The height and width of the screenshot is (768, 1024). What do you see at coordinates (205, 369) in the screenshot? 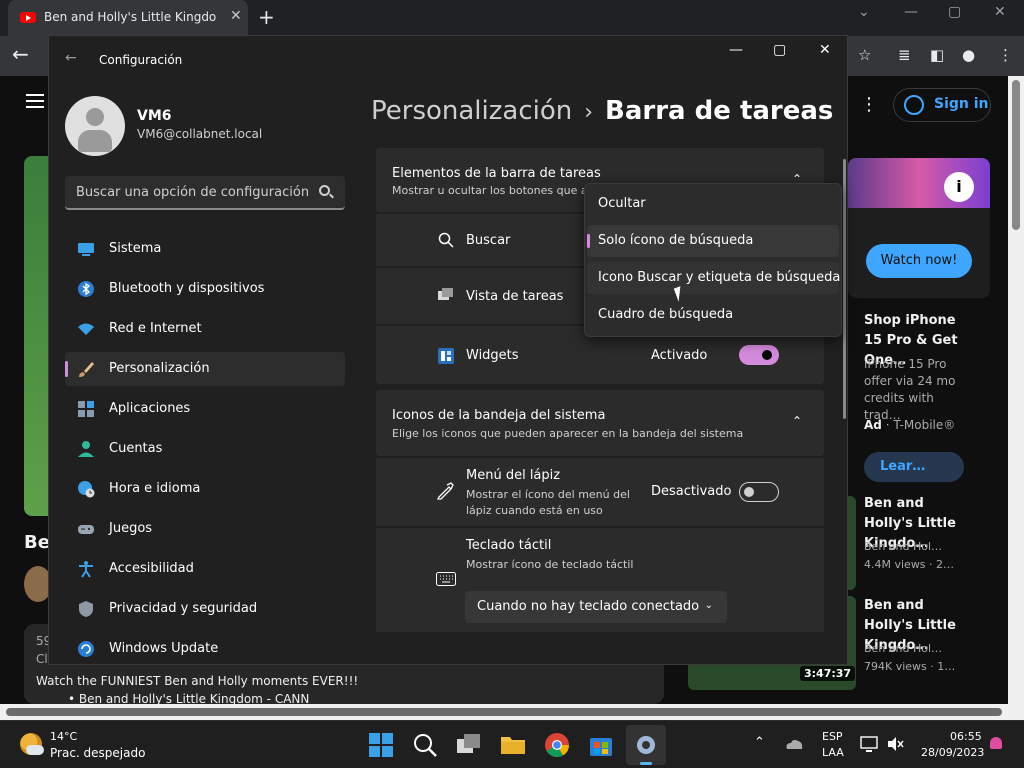
I see `sidebar-item-personalizacion: Personalización` at bounding box center [205, 369].